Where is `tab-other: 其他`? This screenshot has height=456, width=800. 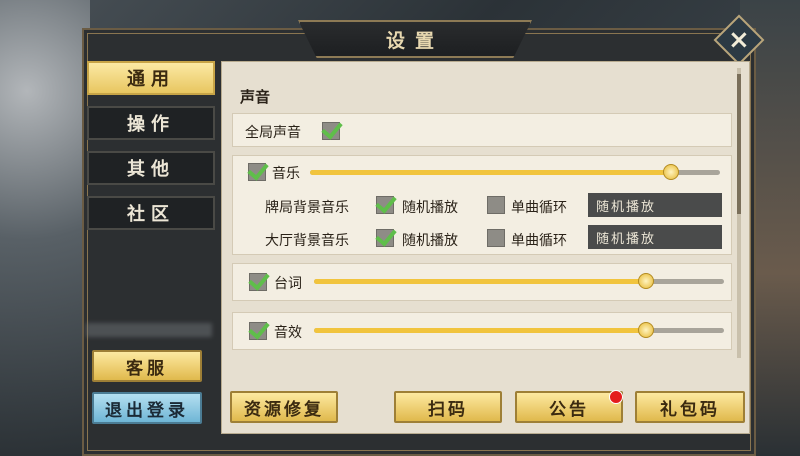
tab-other: 其他 is located at coordinates (151, 168).